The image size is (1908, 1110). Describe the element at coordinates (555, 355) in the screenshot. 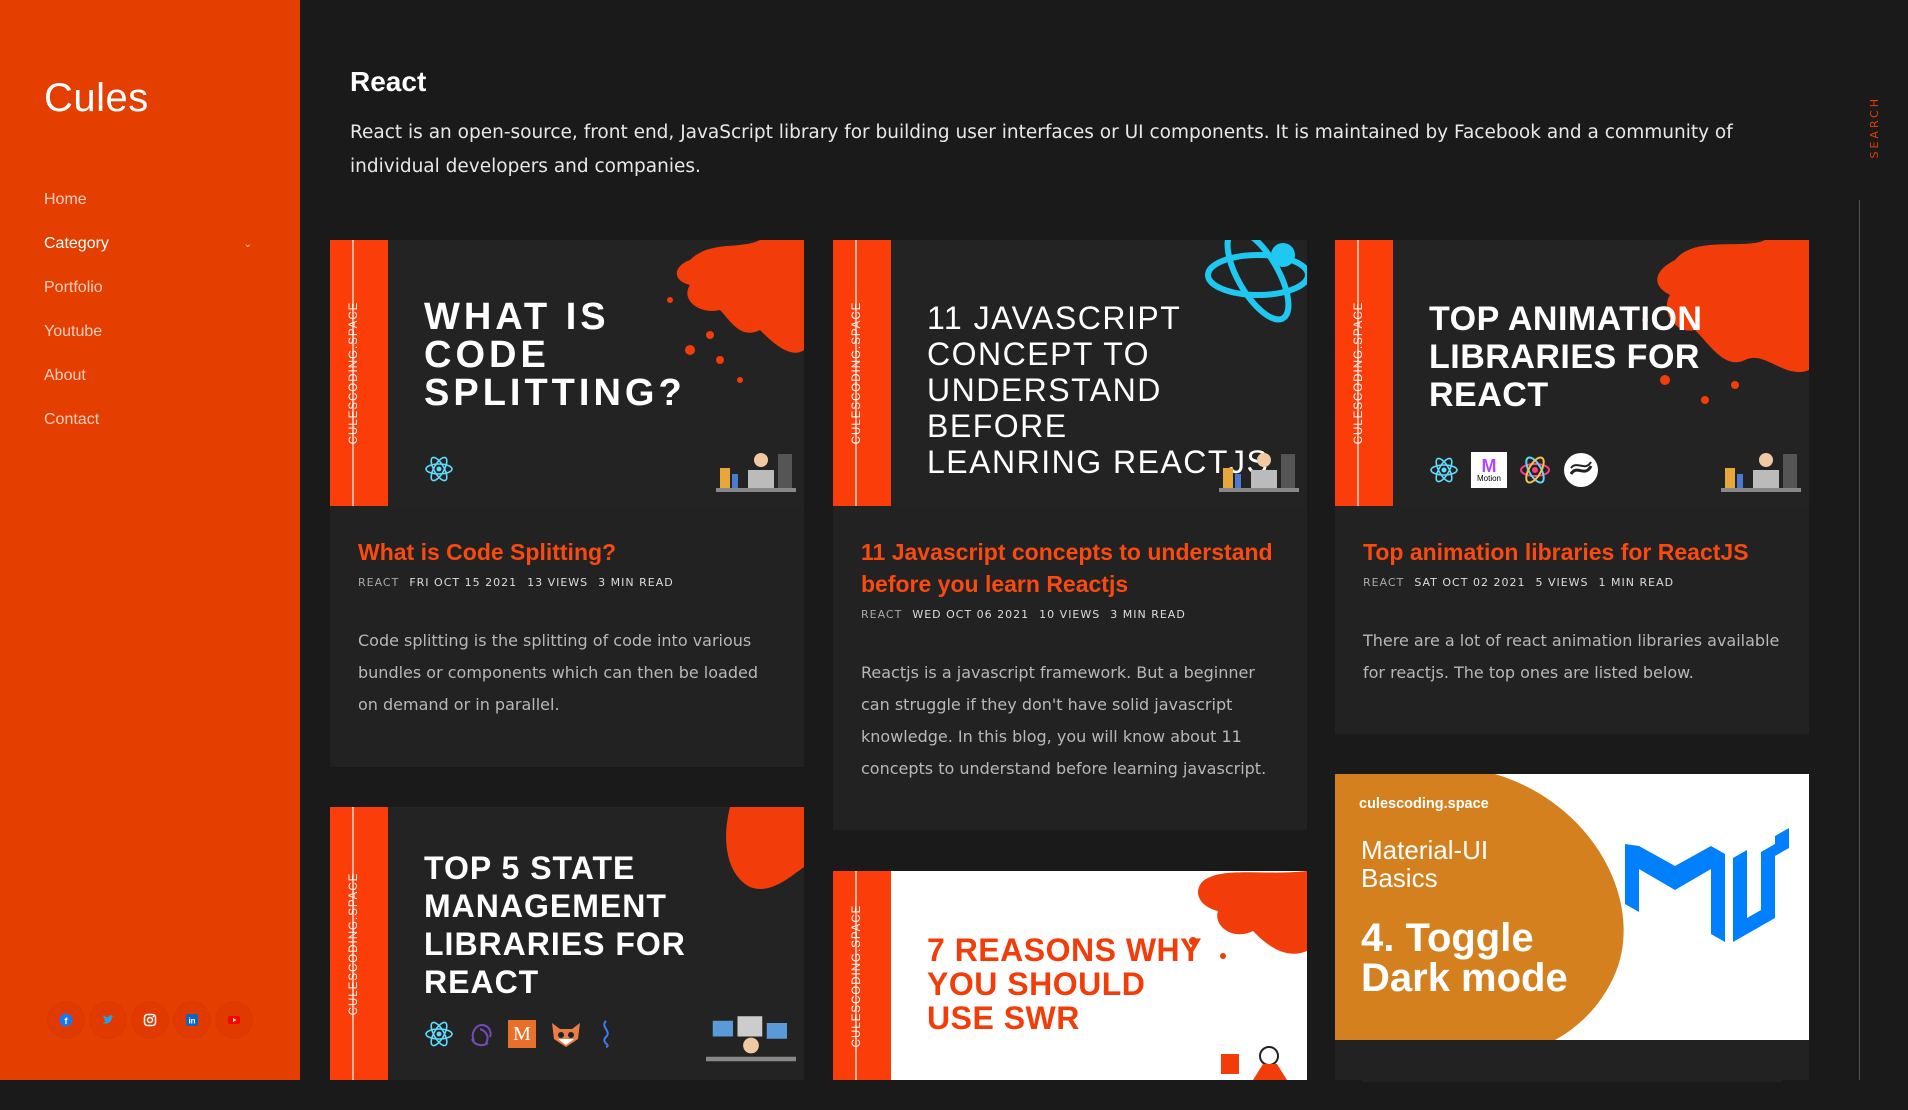

I see `thumbnail-heading: WHAT IS CODE SPLITTING?` at that location.